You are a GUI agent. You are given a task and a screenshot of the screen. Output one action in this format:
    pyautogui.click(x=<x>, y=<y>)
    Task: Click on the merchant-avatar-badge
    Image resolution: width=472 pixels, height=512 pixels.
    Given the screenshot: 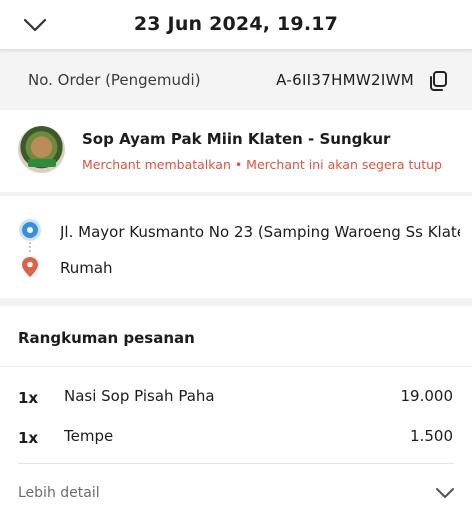 What is the action you would take?
    pyautogui.click(x=42, y=163)
    